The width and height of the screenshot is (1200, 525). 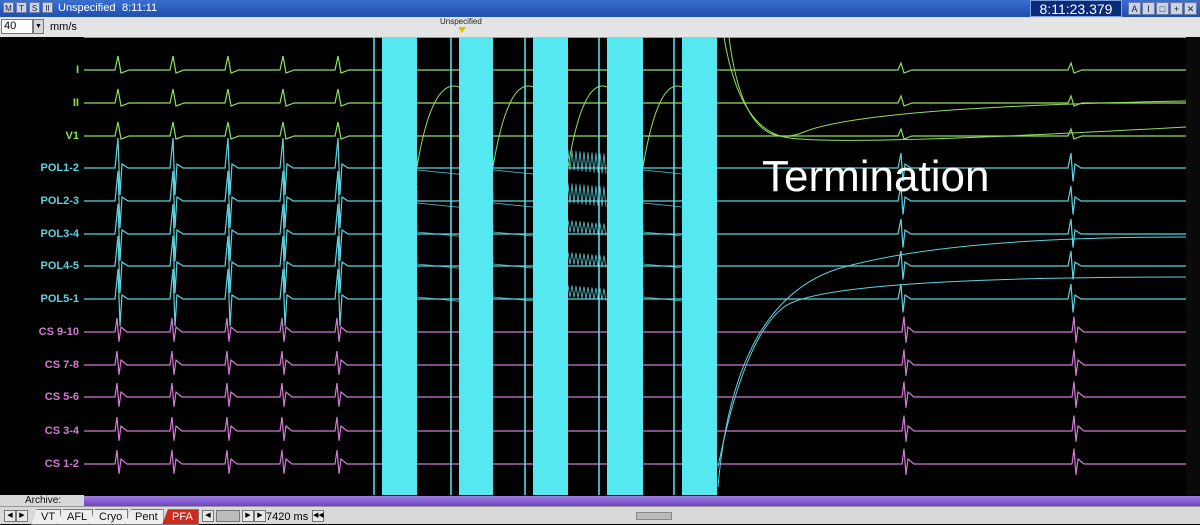 What do you see at coordinates (75, 103) in the screenshot?
I see `channel-label-ii: II` at bounding box center [75, 103].